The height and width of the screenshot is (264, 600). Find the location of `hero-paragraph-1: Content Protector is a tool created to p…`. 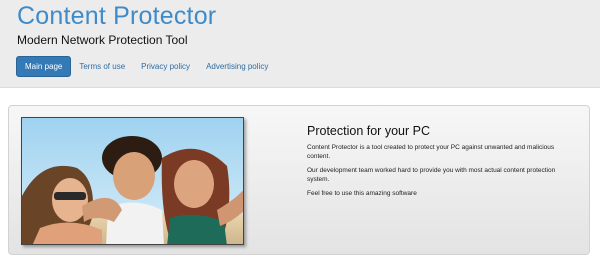

hero-paragraph-1: Content Protector is a tool created to p… is located at coordinates (431, 152).